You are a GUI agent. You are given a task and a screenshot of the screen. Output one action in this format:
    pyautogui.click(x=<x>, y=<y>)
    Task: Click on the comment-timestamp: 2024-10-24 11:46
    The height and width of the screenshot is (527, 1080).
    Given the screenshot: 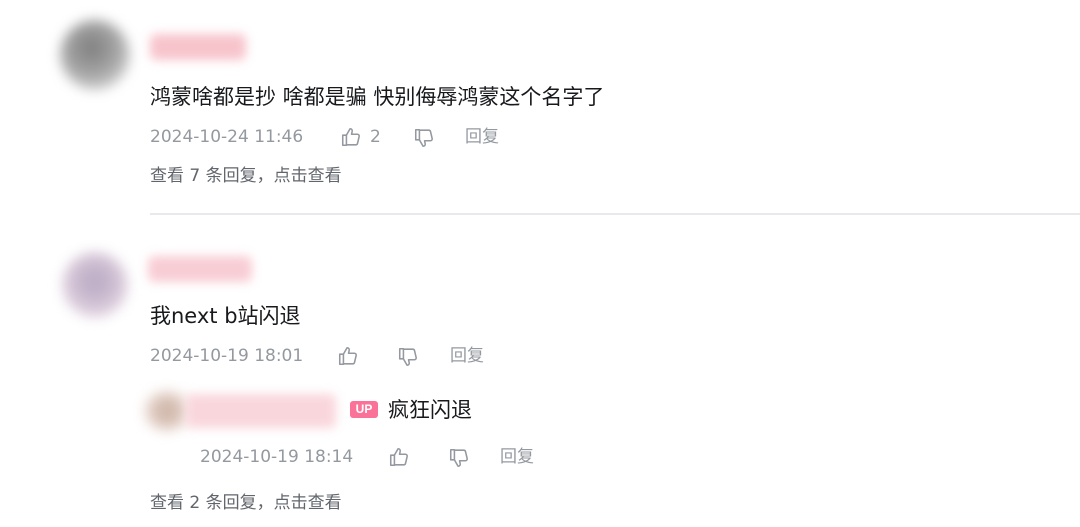 What is the action you would take?
    pyautogui.click(x=227, y=137)
    